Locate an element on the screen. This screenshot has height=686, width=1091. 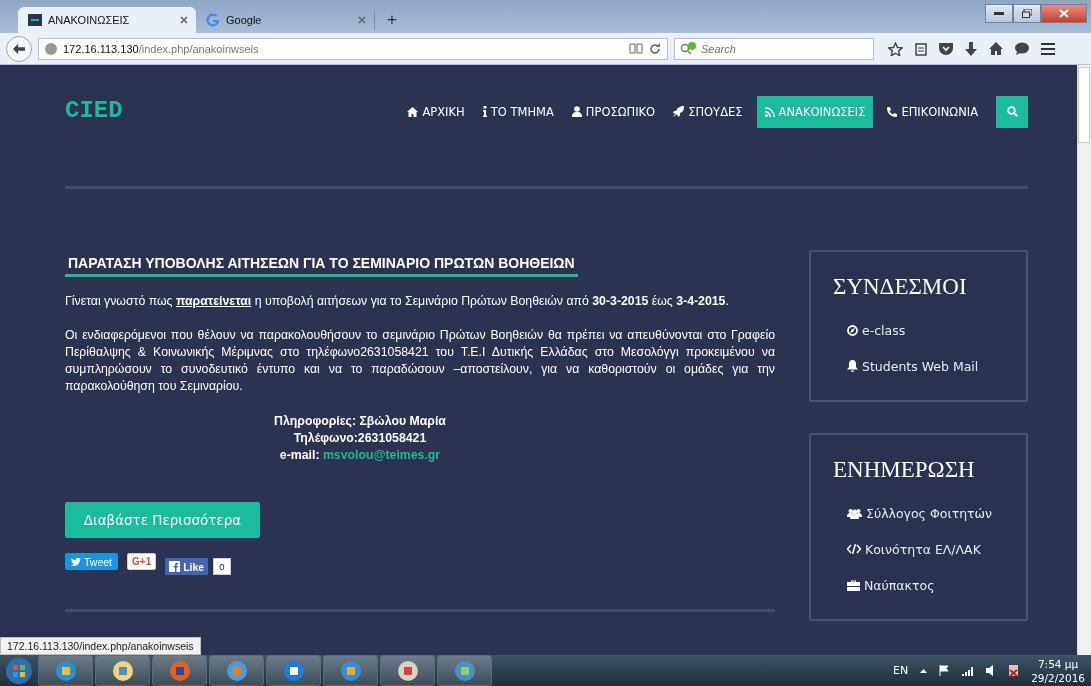
info-icon is located at coordinates (484, 111).